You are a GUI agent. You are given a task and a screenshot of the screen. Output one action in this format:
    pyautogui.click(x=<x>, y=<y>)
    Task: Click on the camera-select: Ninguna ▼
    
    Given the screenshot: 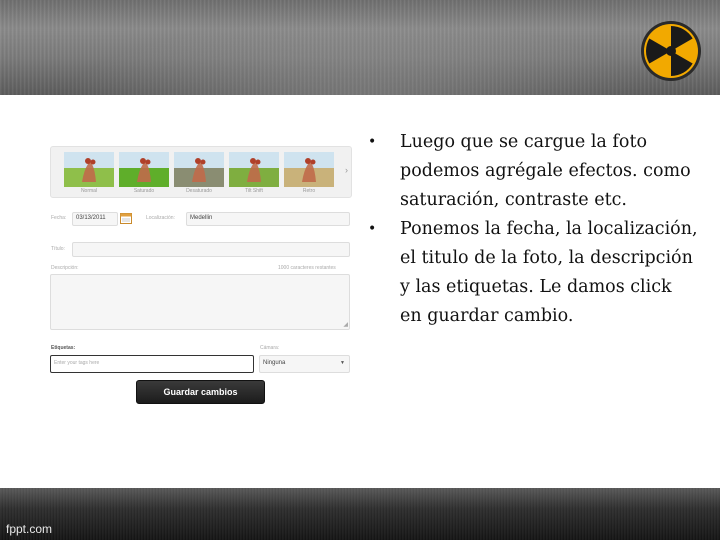 What is the action you would take?
    pyautogui.click(x=304, y=364)
    